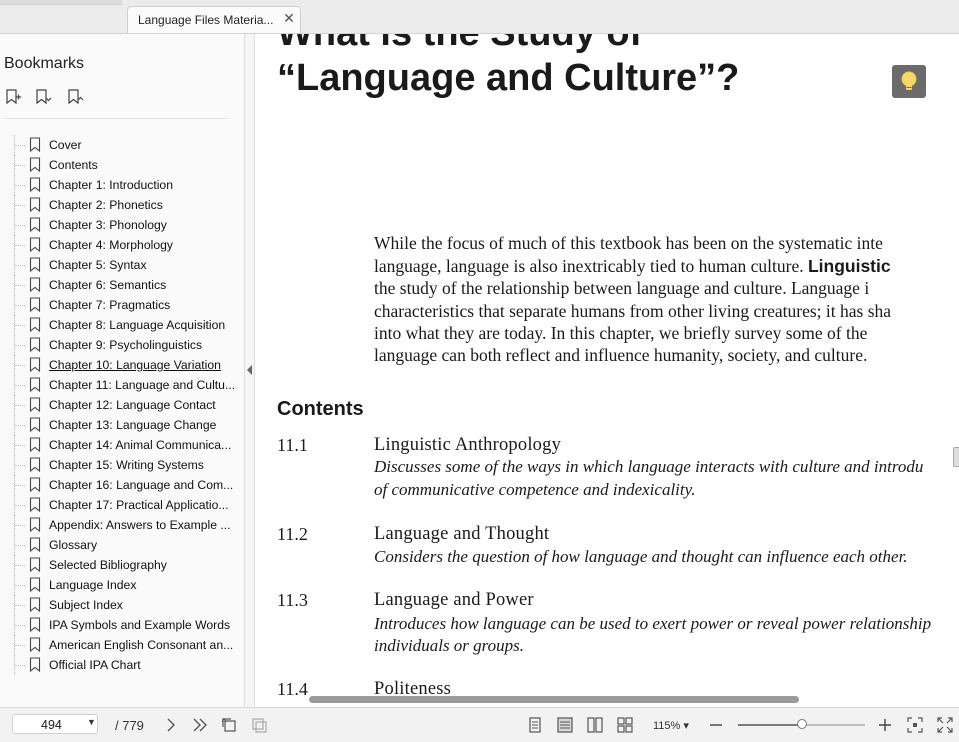 This screenshot has width=959, height=742. Describe the element at coordinates (565, 725) in the screenshot. I see `continuous-page-icon` at that location.